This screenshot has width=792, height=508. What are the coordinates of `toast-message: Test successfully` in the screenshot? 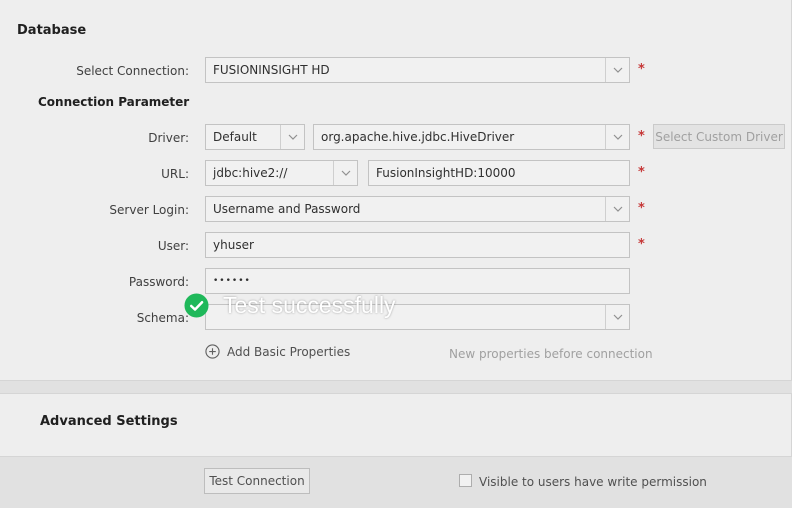 It's located at (309, 305).